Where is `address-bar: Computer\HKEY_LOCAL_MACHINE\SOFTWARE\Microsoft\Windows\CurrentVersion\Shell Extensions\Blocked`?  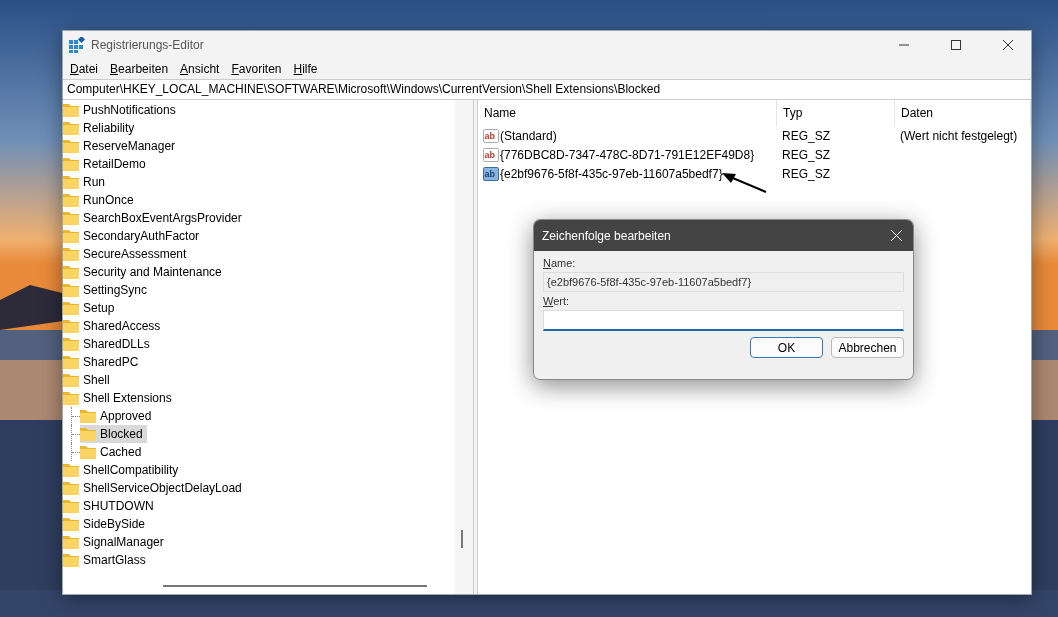 address-bar: Computer\HKEY_LOCAL_MACHINE\SOFTWARE\Microsoft\Windows\CurrentVersion\Shell Extensions\Blocked is located at coordinates (547, 89).